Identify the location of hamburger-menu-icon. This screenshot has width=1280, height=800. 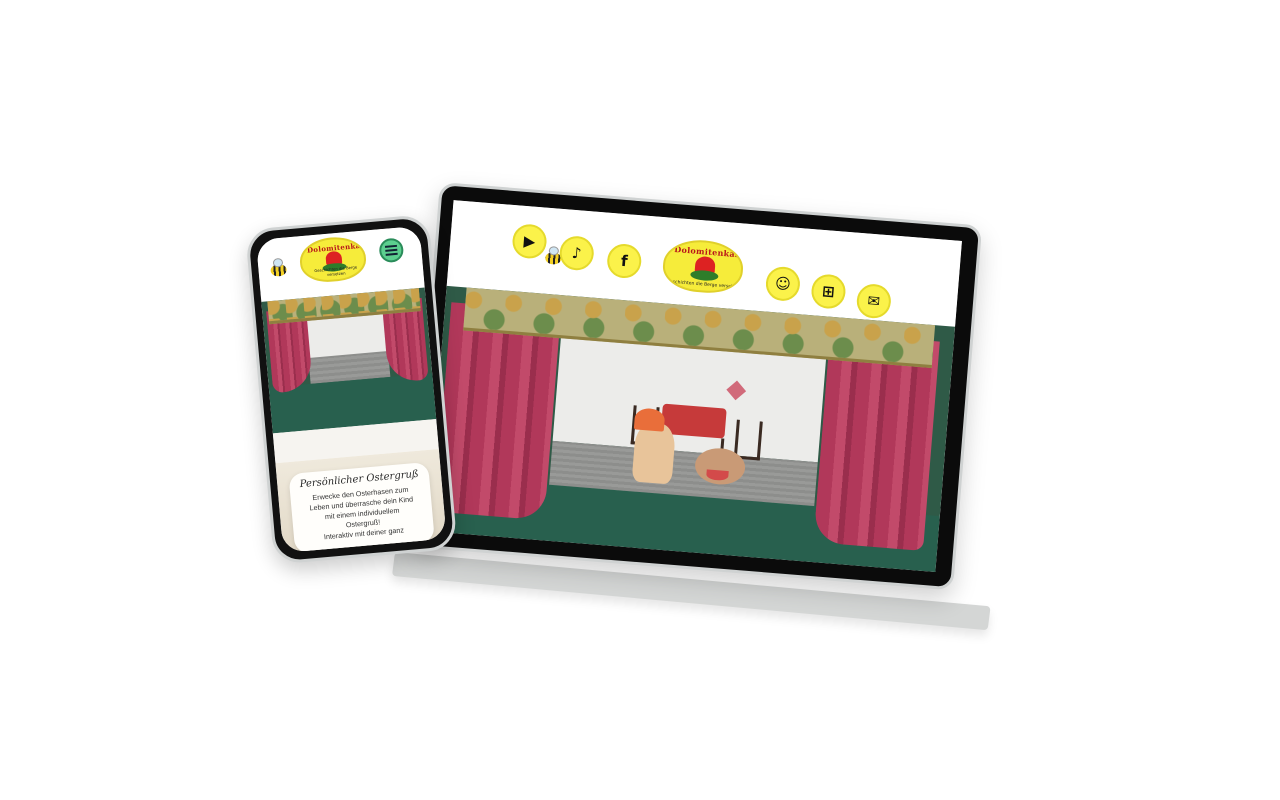
(391, 250).